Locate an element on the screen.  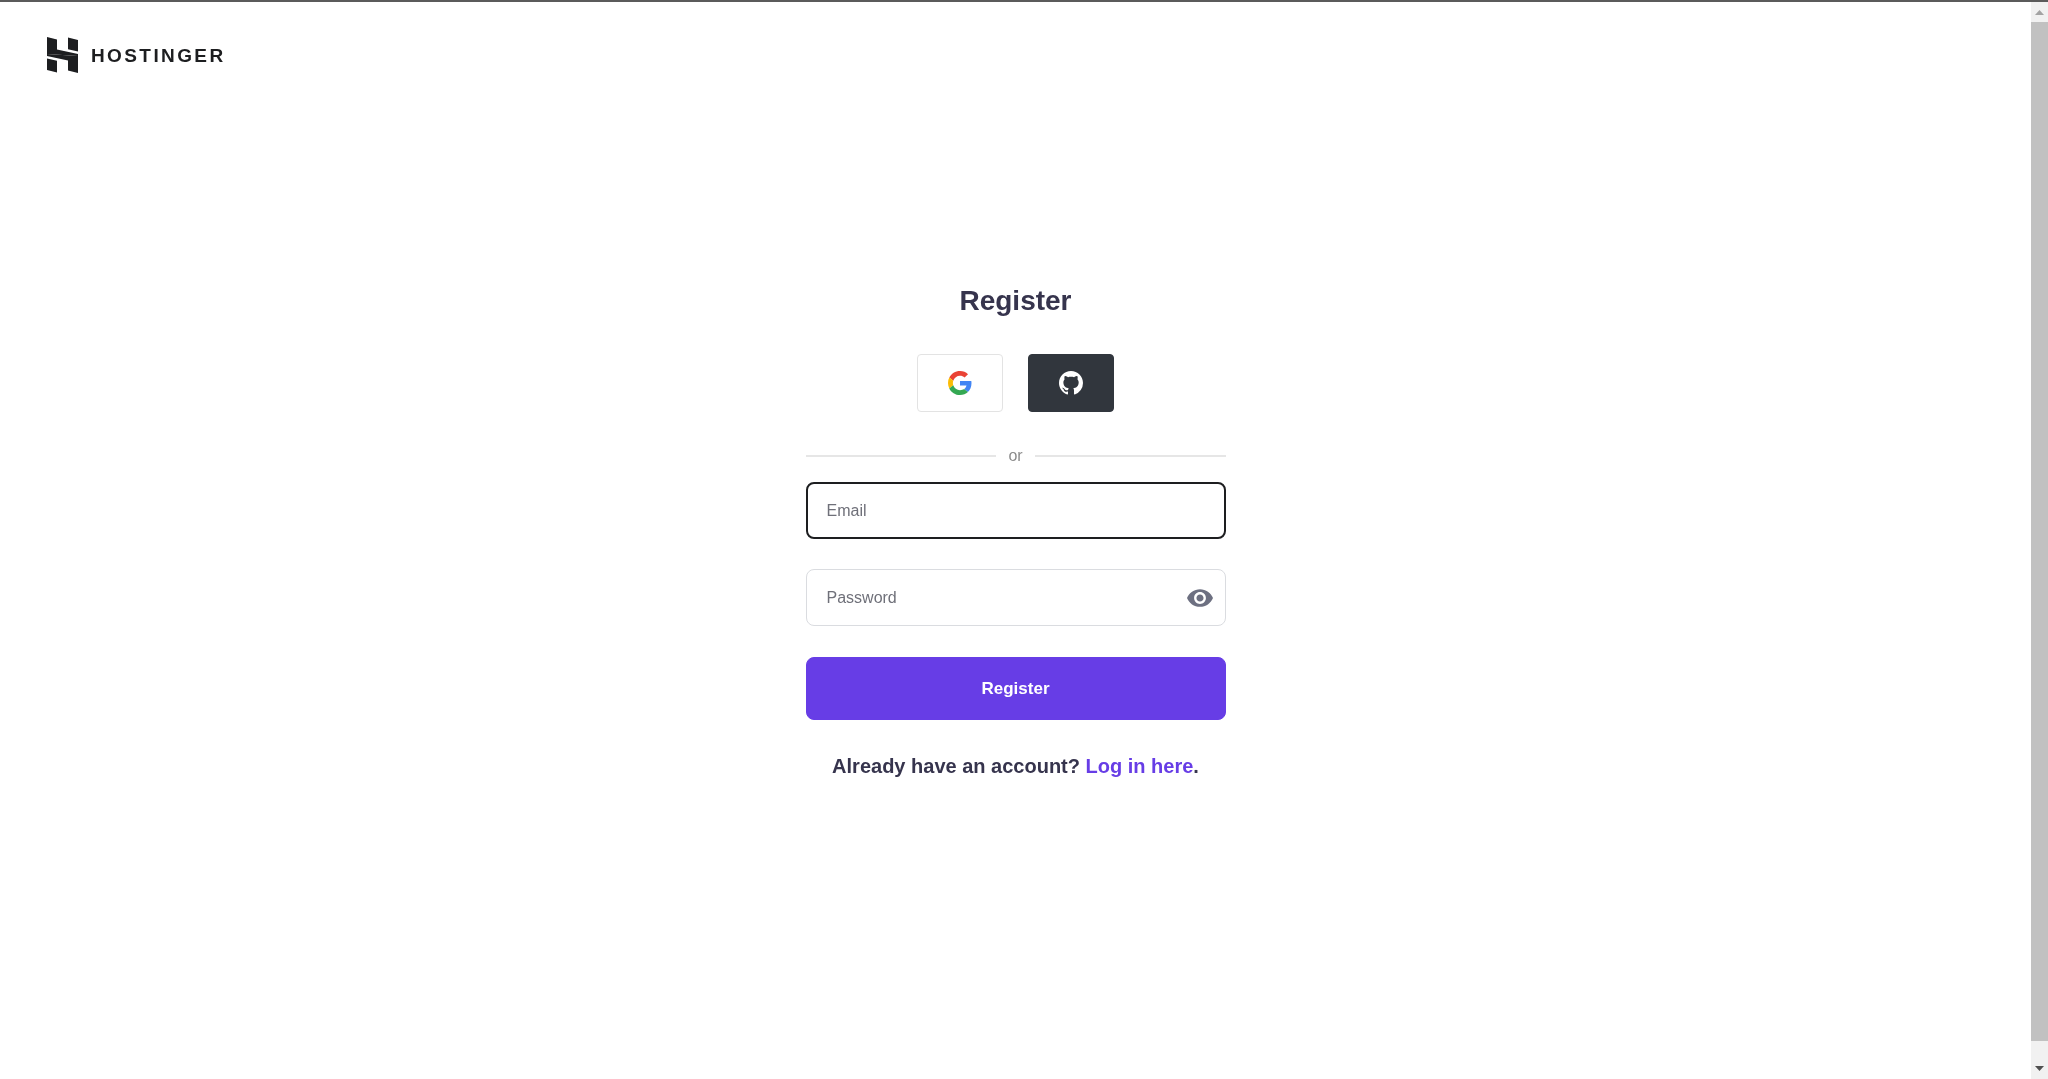
password-field: Password is located at coordinates (1015, 597).